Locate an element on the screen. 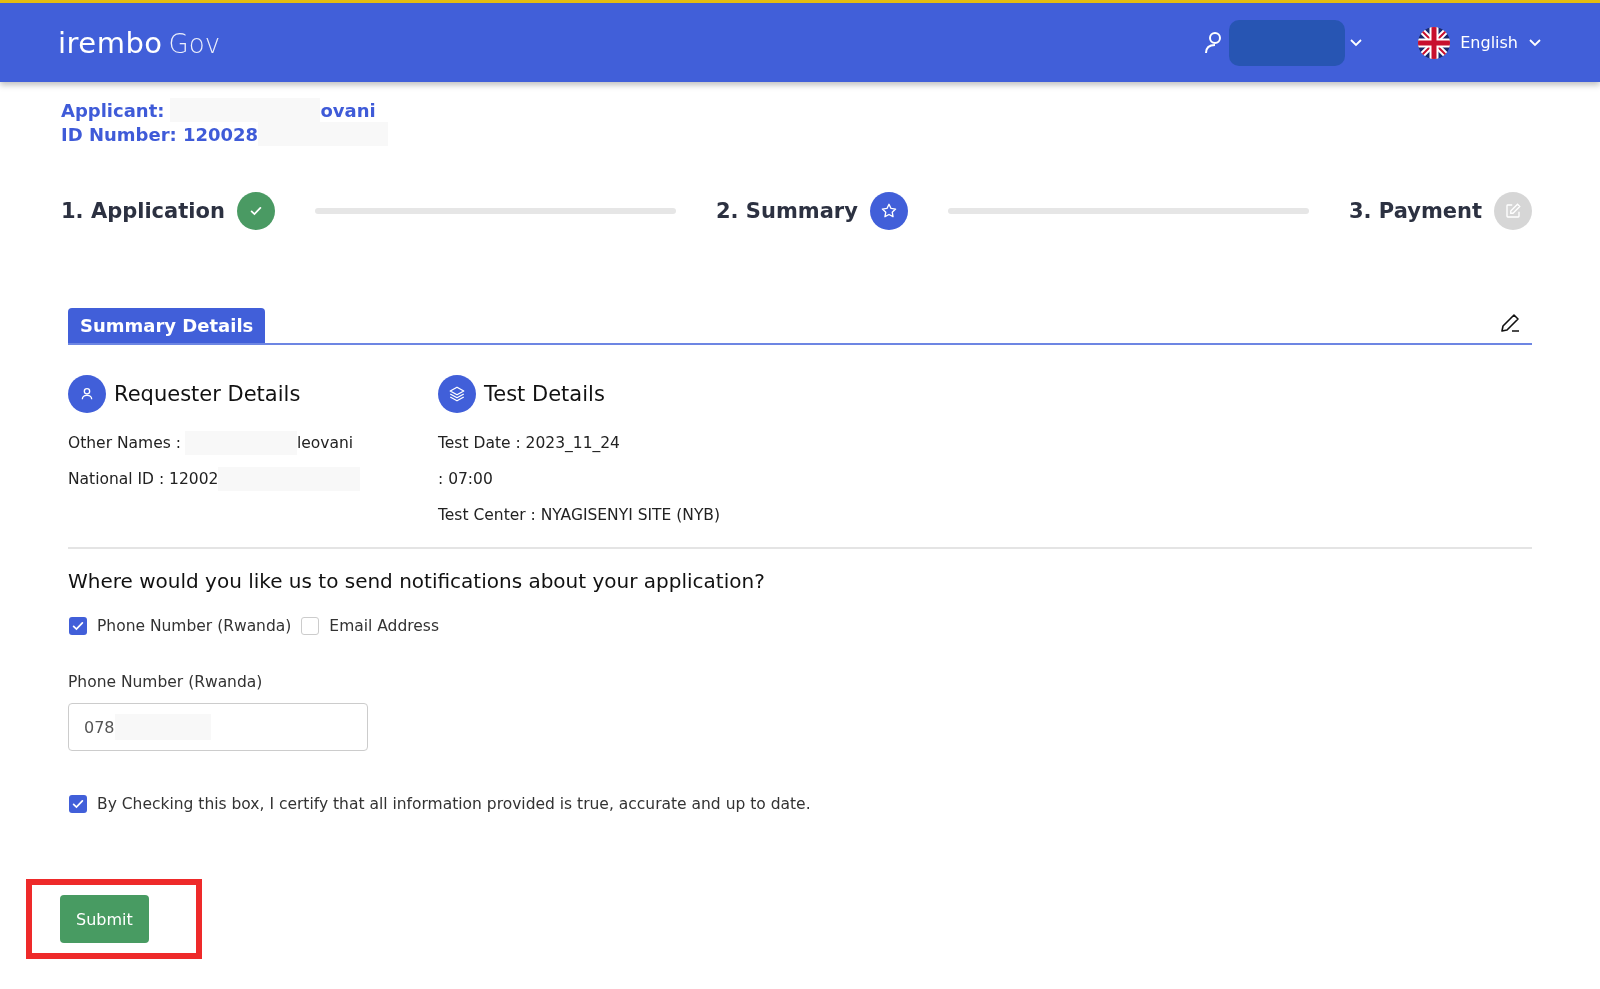  step-label: 2. Summary is located at coordinates (786, 211).